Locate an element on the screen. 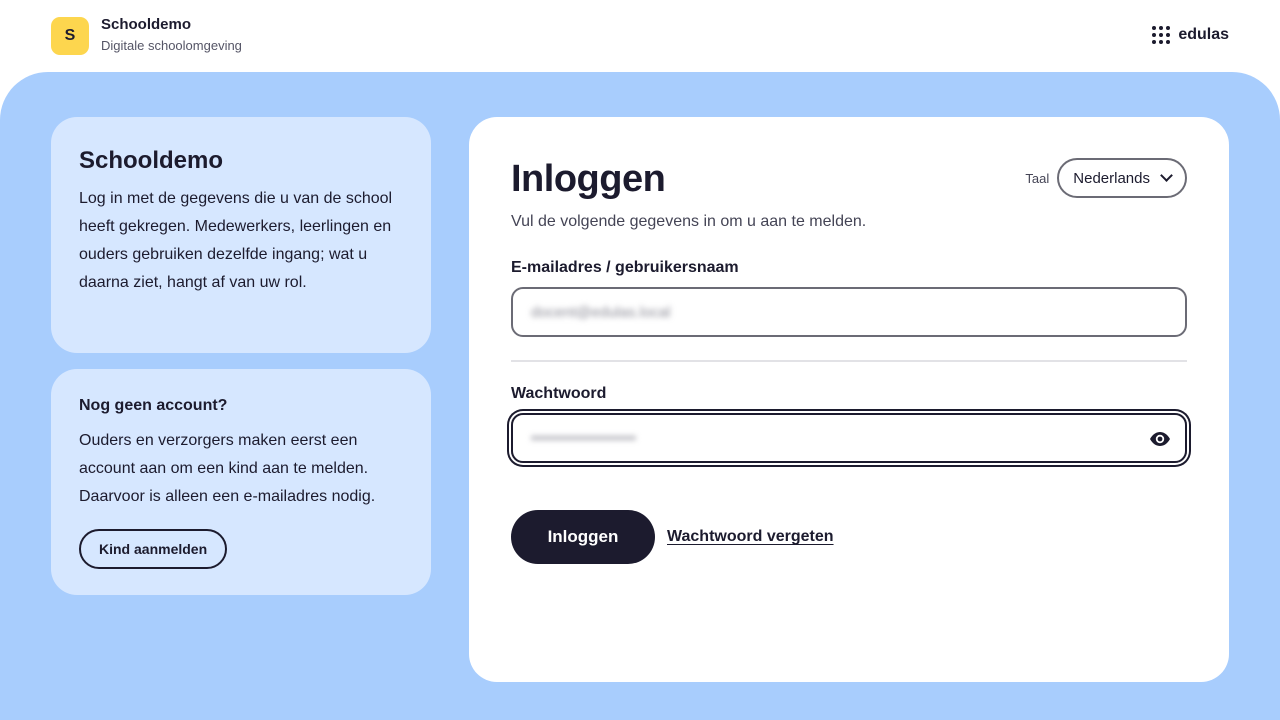  password-field: •••••••••••••••••••• is located at coordinates (849, 438).